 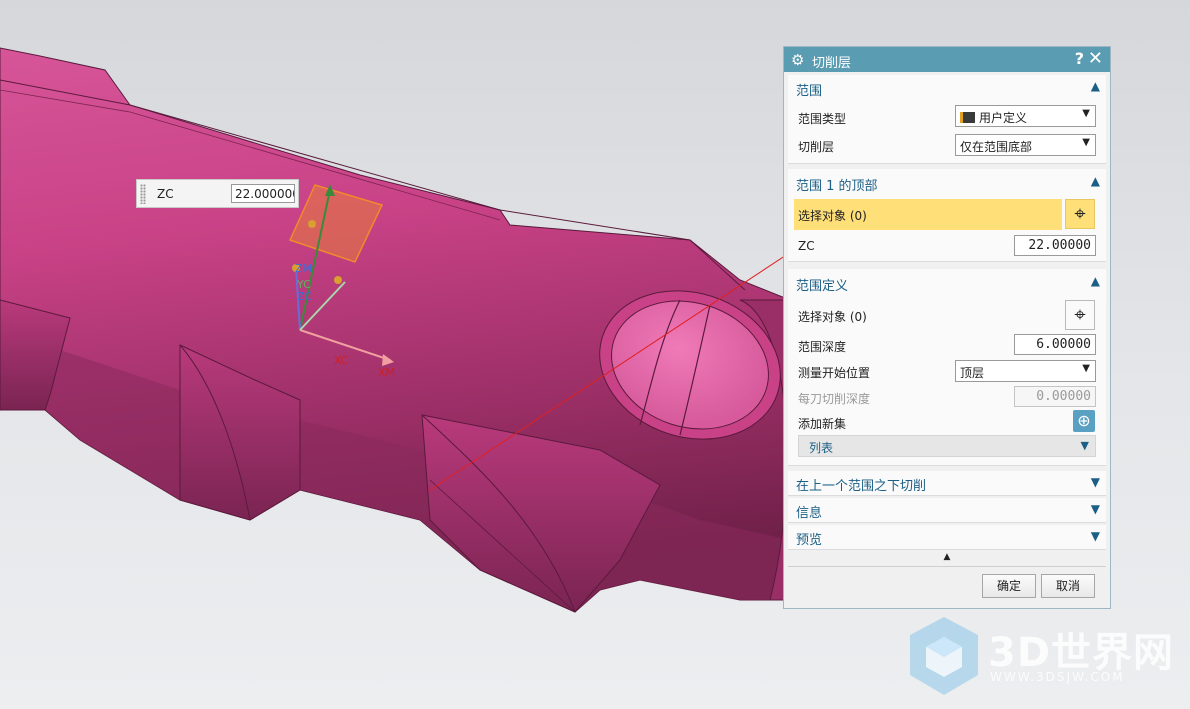 I want to click on cube-logo-icon, so click(x=944, y=656).